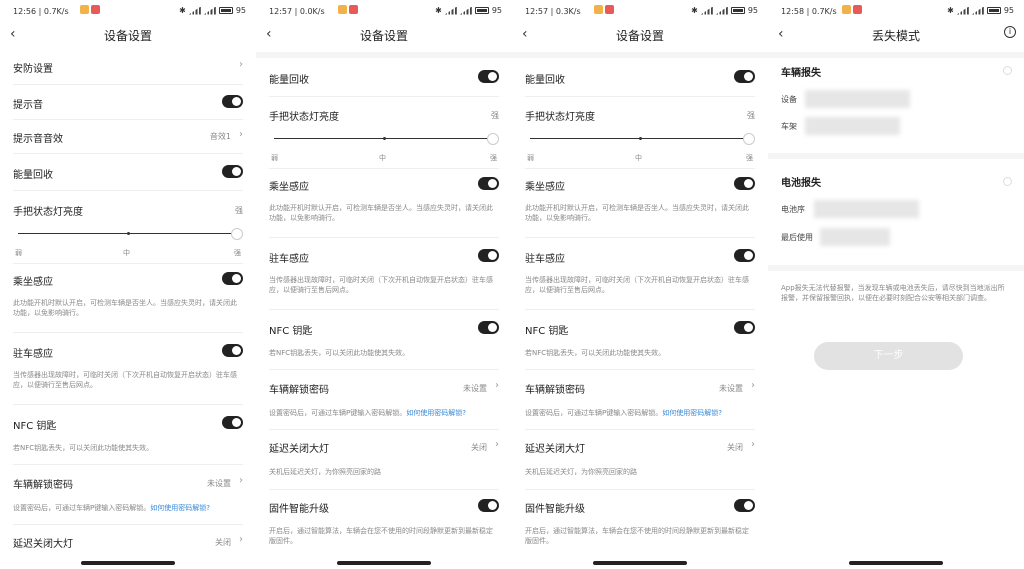 The image size is (1024, 569). Describe the element at coordinates (801, 183) in the screenshot. I see `battery-lost-label: 电池报失` at that location.